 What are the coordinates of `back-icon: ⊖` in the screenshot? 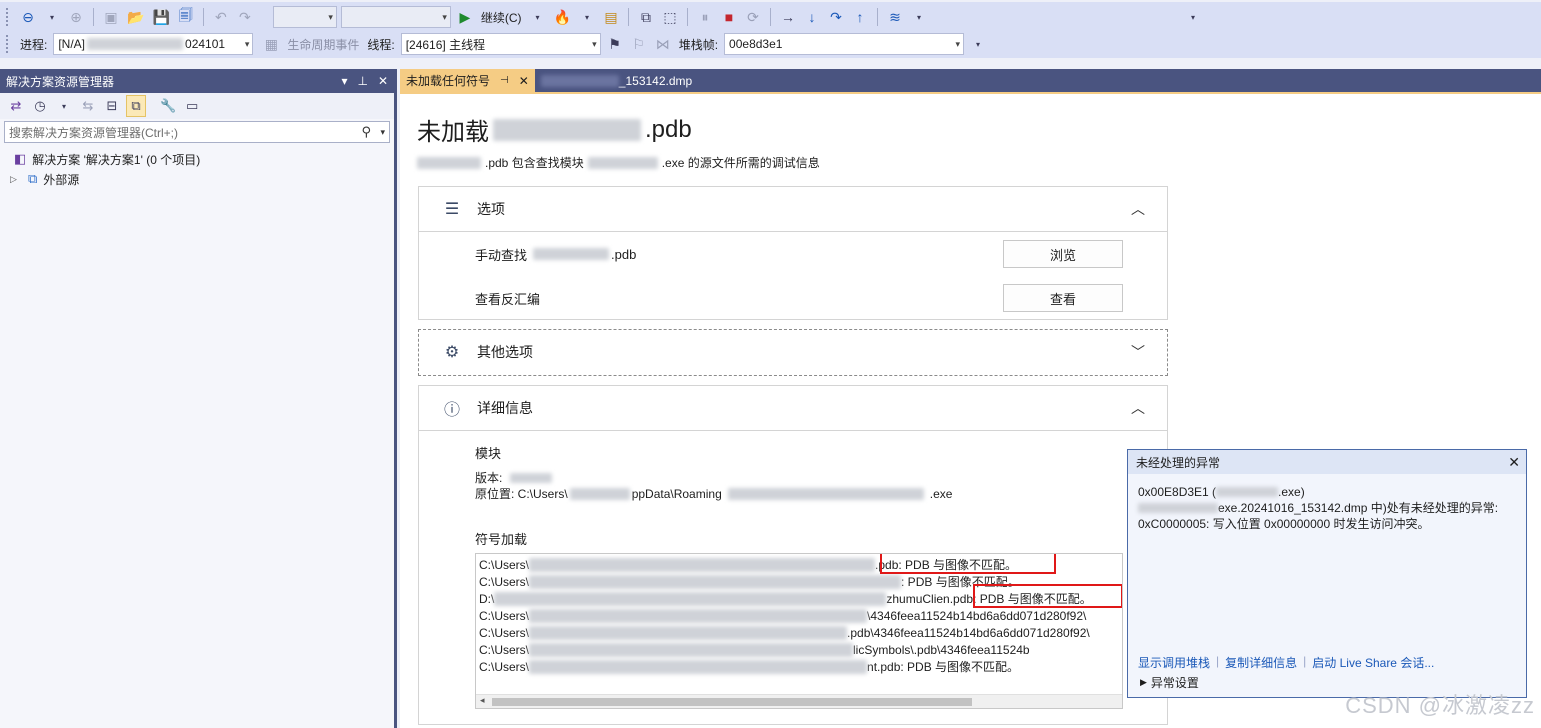 It's located at (28, 17).